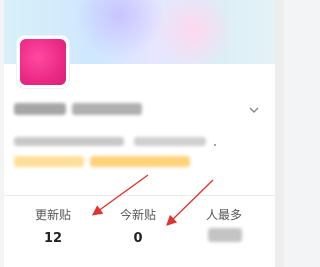 The image size is (320, 267). I want to click on avatar-image, so click(43, 62).